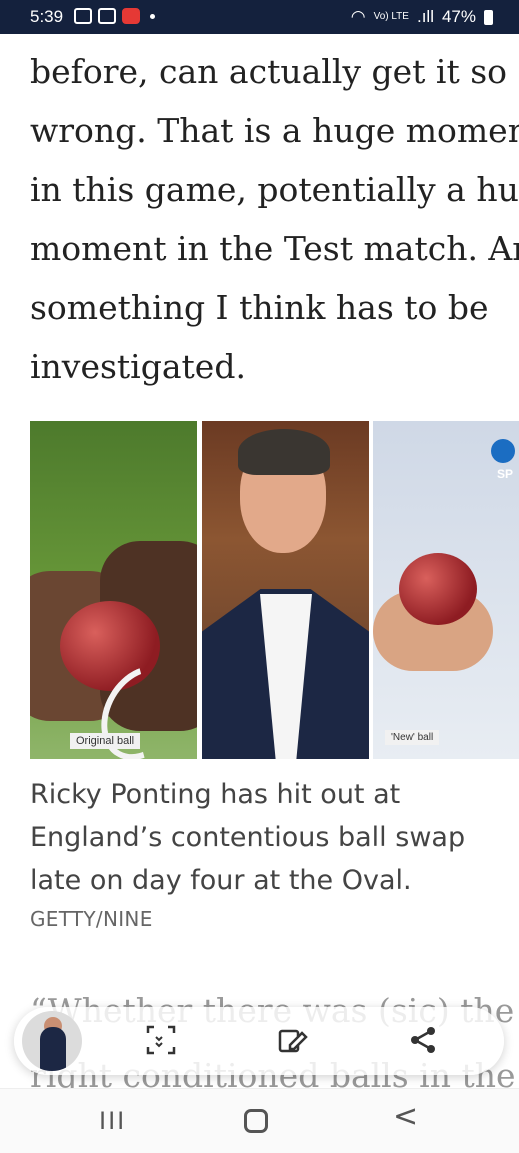 This screenshot has height=1153, width=519. What do you see at coordinates (105, 741) in the screenshot?
I see `original-ball-label: Original ball` at bounding box center [105, 741].